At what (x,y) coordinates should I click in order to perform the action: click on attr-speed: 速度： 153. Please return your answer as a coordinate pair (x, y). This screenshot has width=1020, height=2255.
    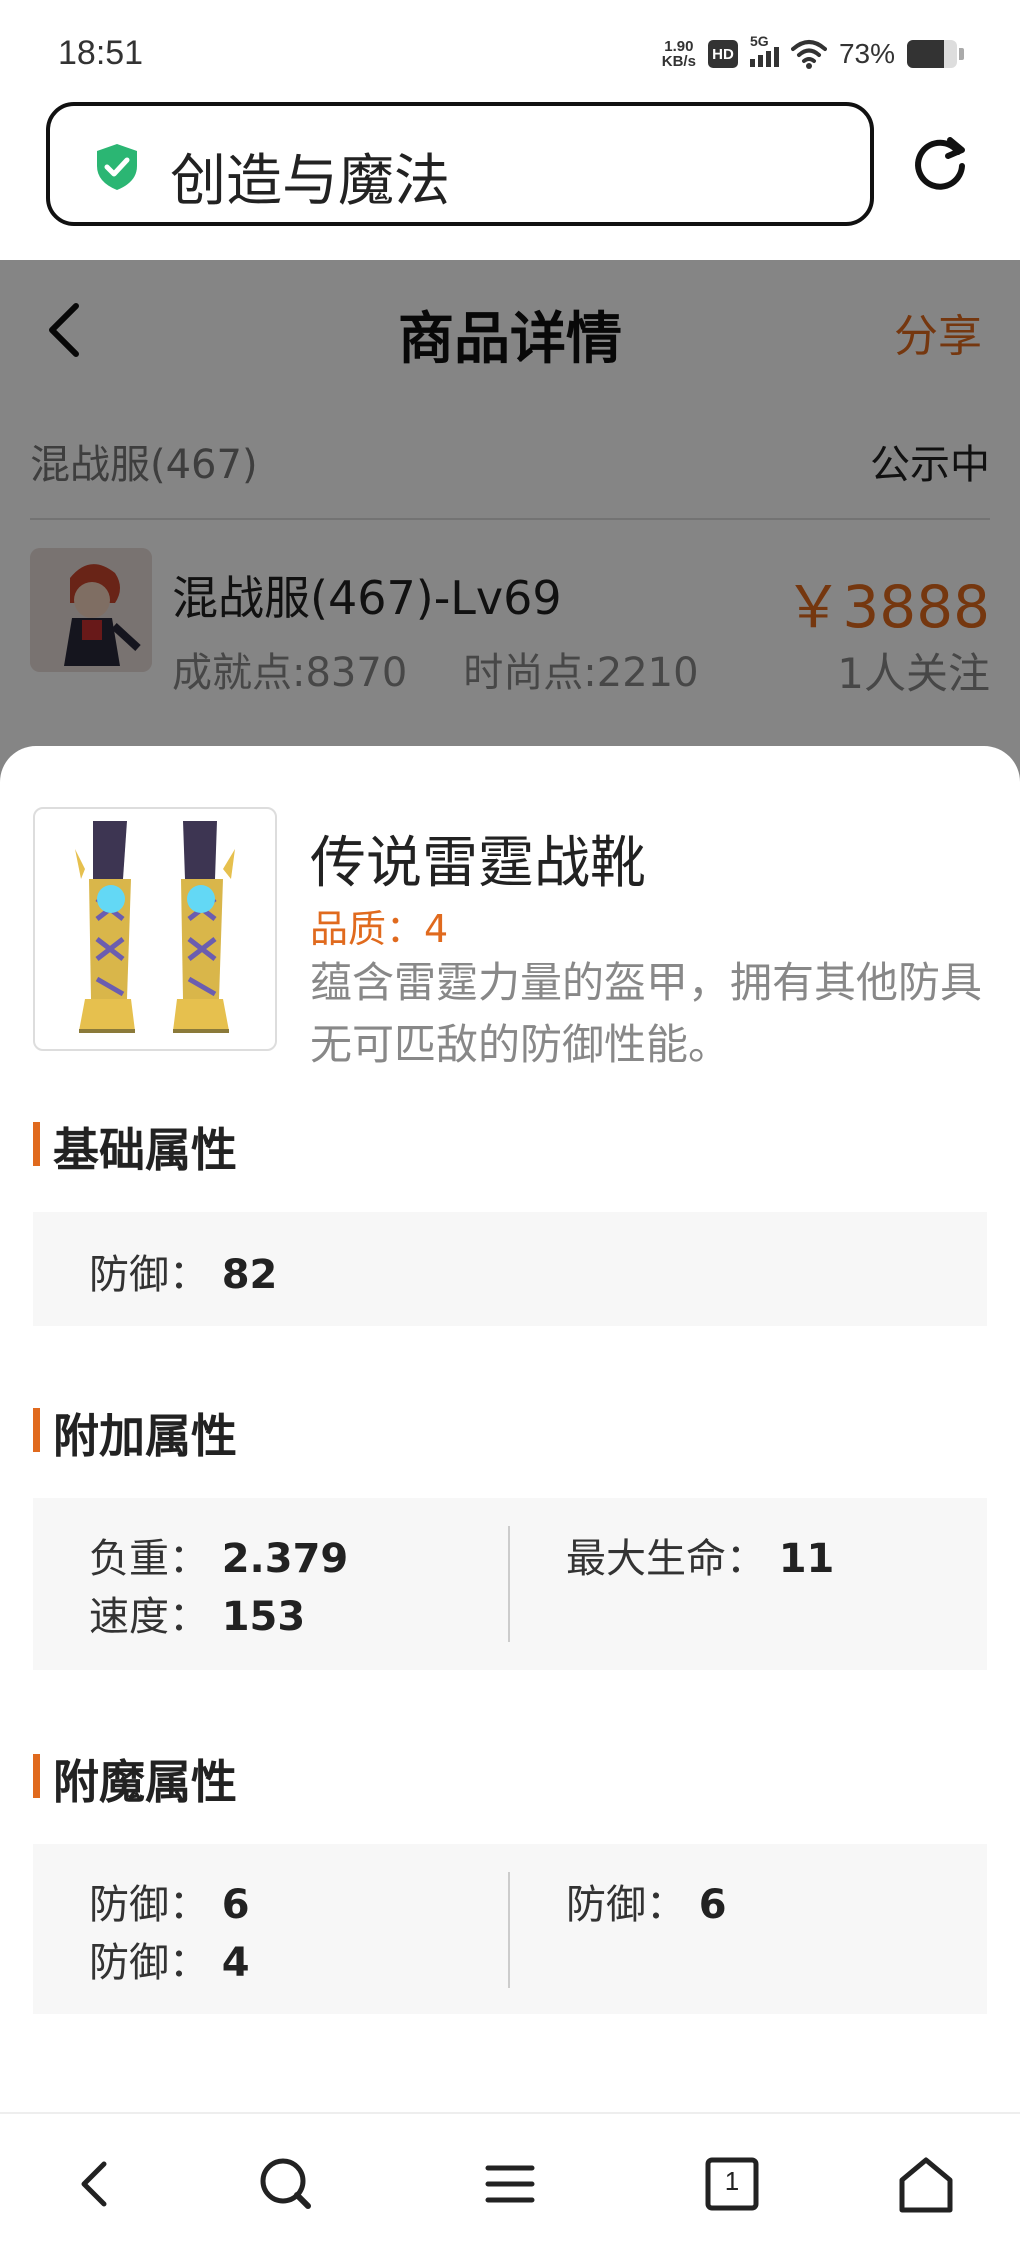
    Looking at the image, I should click on (197, 1617).